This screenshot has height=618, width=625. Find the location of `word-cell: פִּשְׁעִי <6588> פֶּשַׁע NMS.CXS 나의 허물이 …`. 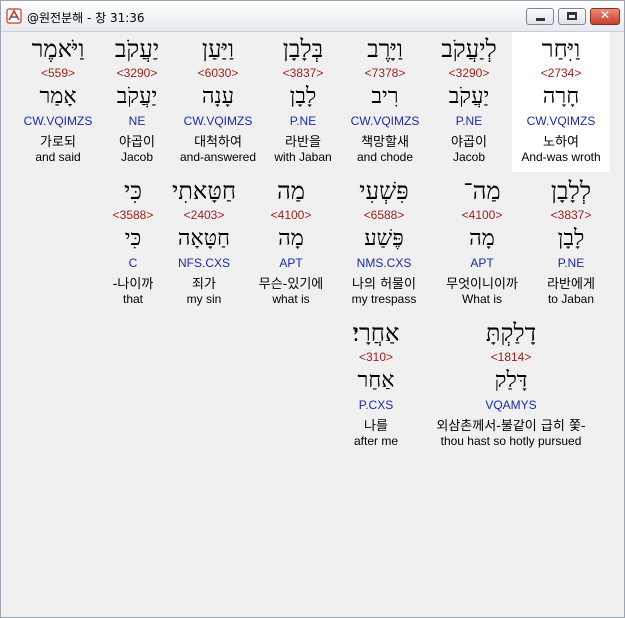

word-cell: פִּשְׁעִי <6588> פֶּשַׁע NMS.CXS 나의 허물이 … is located at coordinates (384, 244).